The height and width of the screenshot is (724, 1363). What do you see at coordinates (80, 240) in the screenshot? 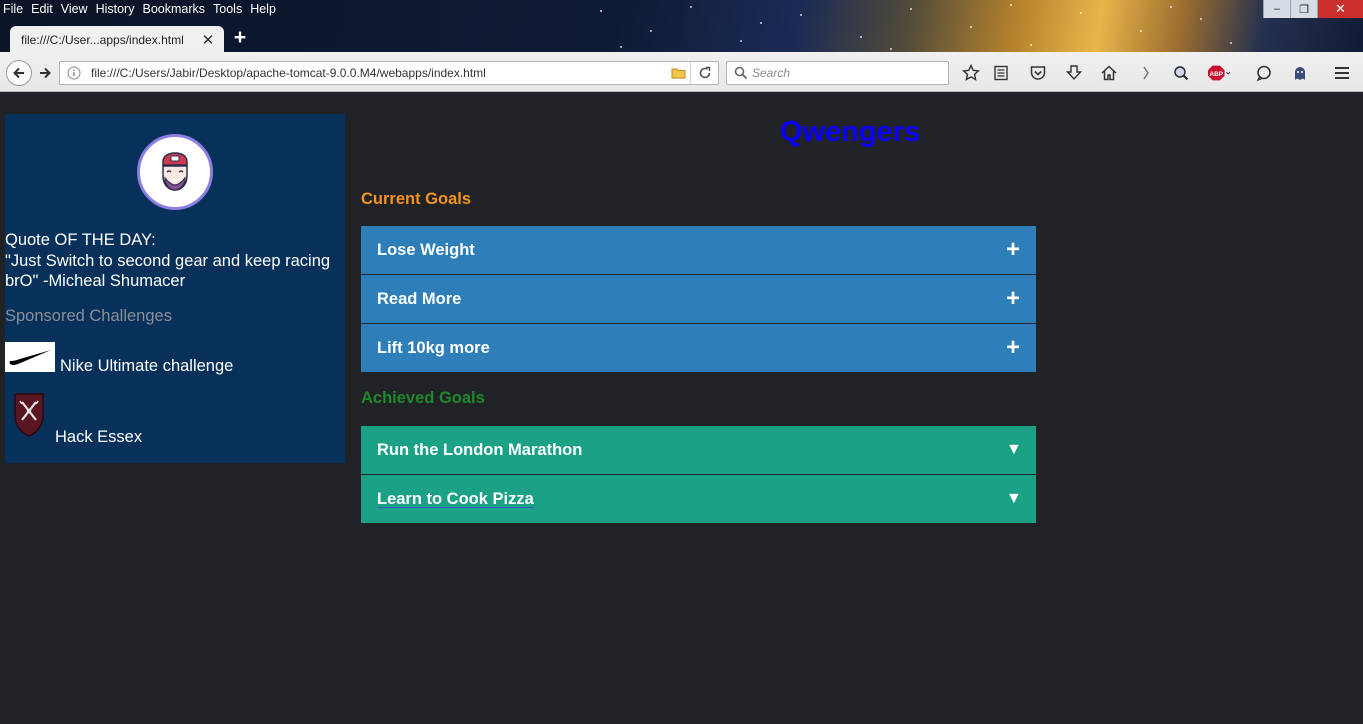
I see `quote-heading: Quote OF THE DAY:` at bounding box center [80, 240].